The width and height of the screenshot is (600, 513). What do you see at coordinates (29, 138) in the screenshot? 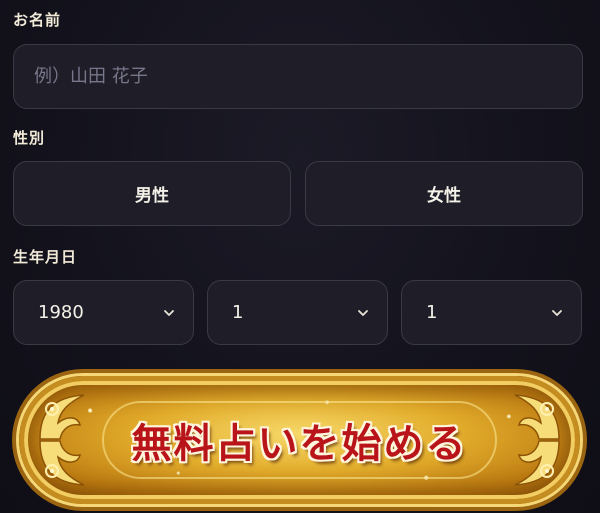
I see `gender-label: 性別` at bounding box center [29, 138].